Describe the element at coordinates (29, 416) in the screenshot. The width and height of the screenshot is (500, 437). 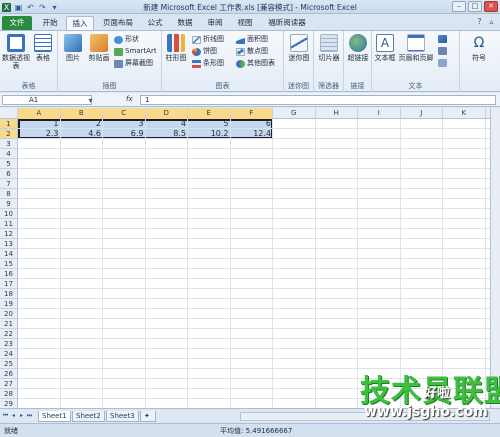
I see `last-sheet-icon: ⏭` at that location.